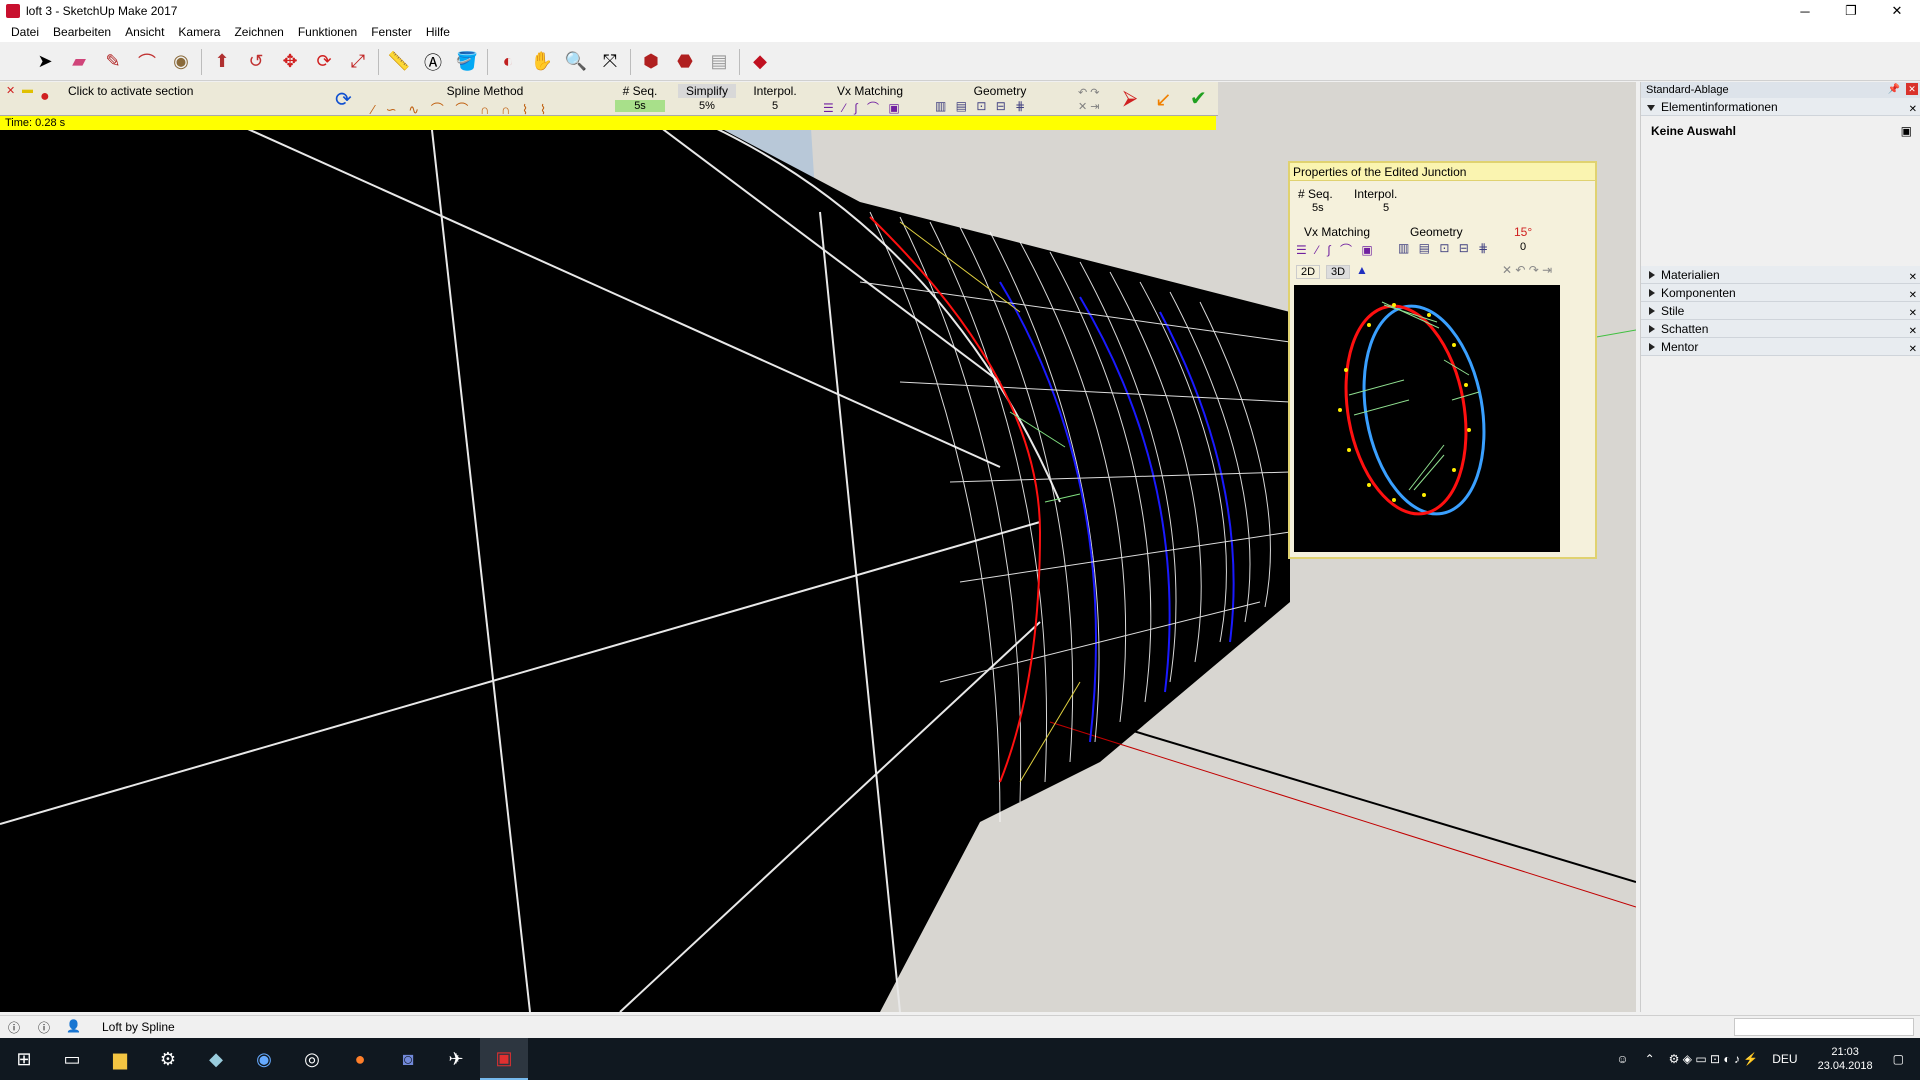 The width and height of the screenshot is (1920, 1080). What do you see at coordinates (981, 106) in the screenshot?
I see `geometry-buttons: ▥ ▤ ⊡ ⊟ ⋕` at bounding box center [981, 106].